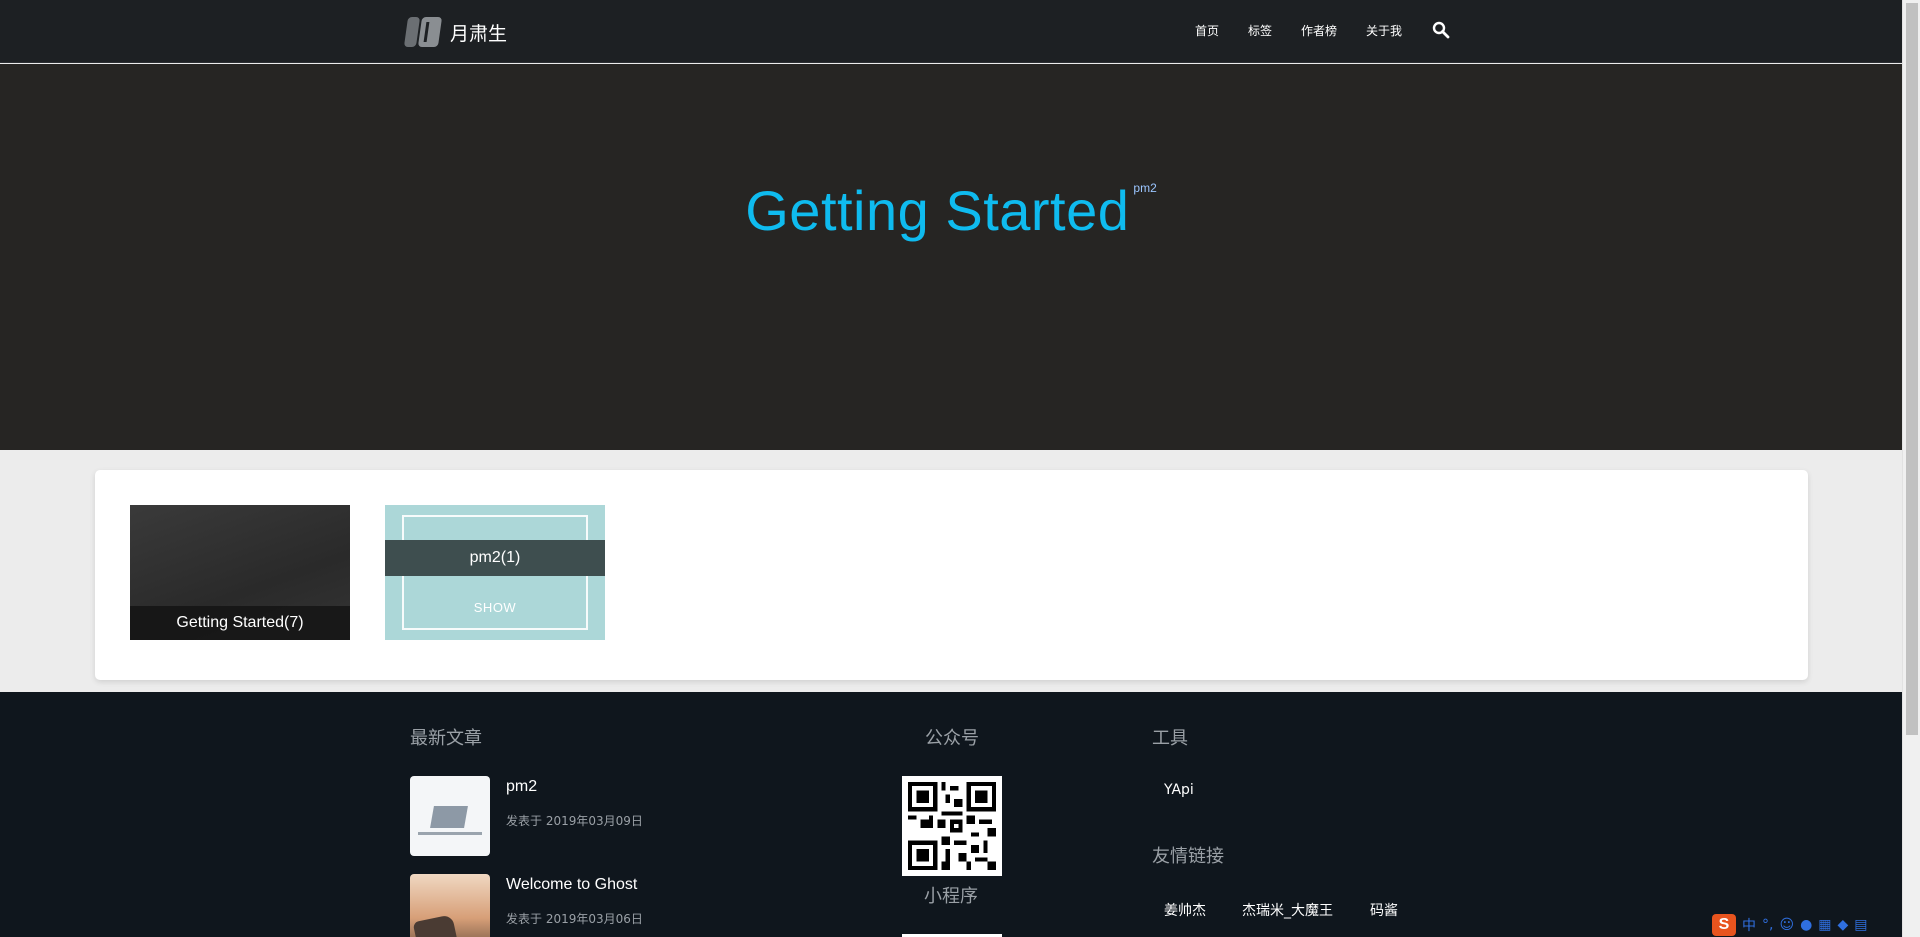  I want to click on post-title: pm2, so click(521, 787).